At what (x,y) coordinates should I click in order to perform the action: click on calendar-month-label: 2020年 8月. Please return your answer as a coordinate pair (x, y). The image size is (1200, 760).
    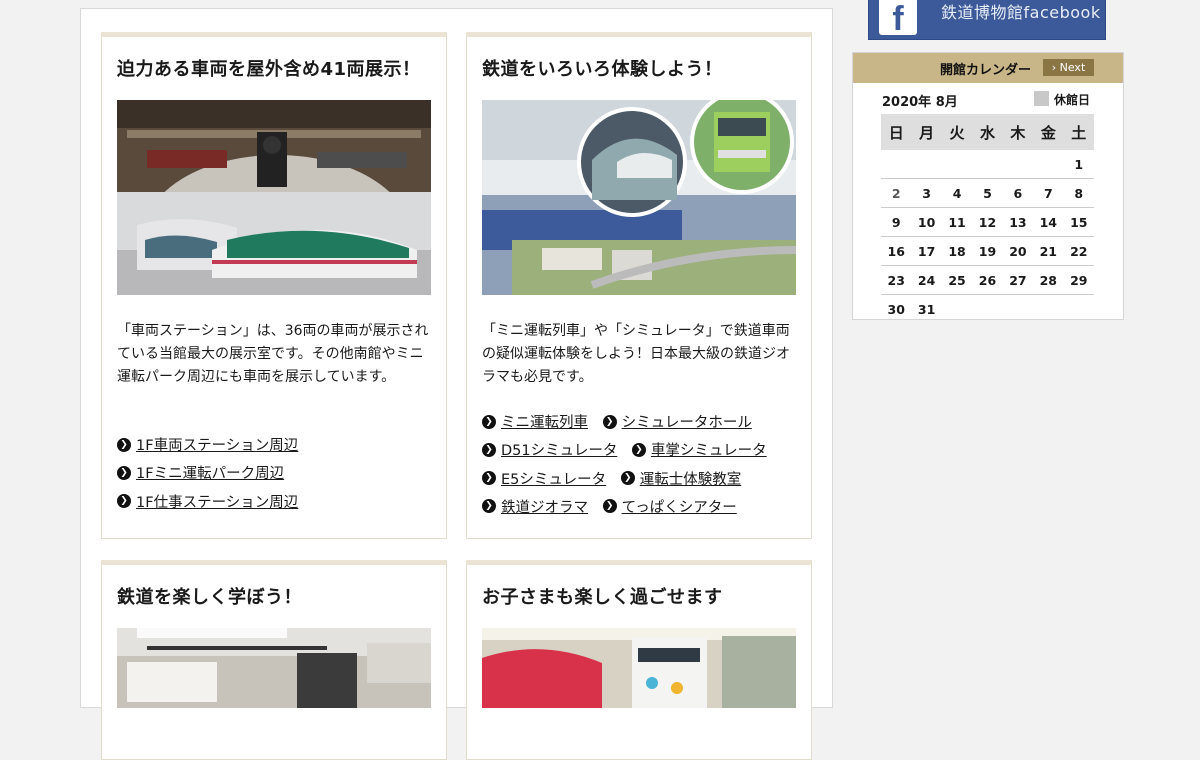
    Looking at the image, I should click on (920, 102).